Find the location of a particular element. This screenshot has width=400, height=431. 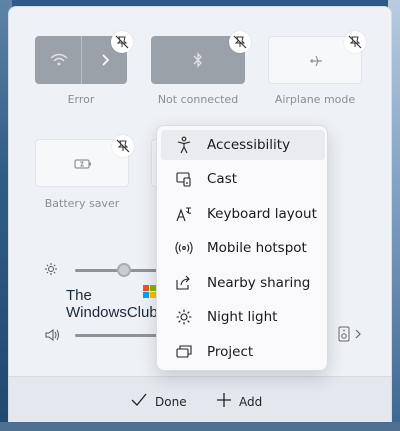

volume-icon is located at coordinates (52, 335).